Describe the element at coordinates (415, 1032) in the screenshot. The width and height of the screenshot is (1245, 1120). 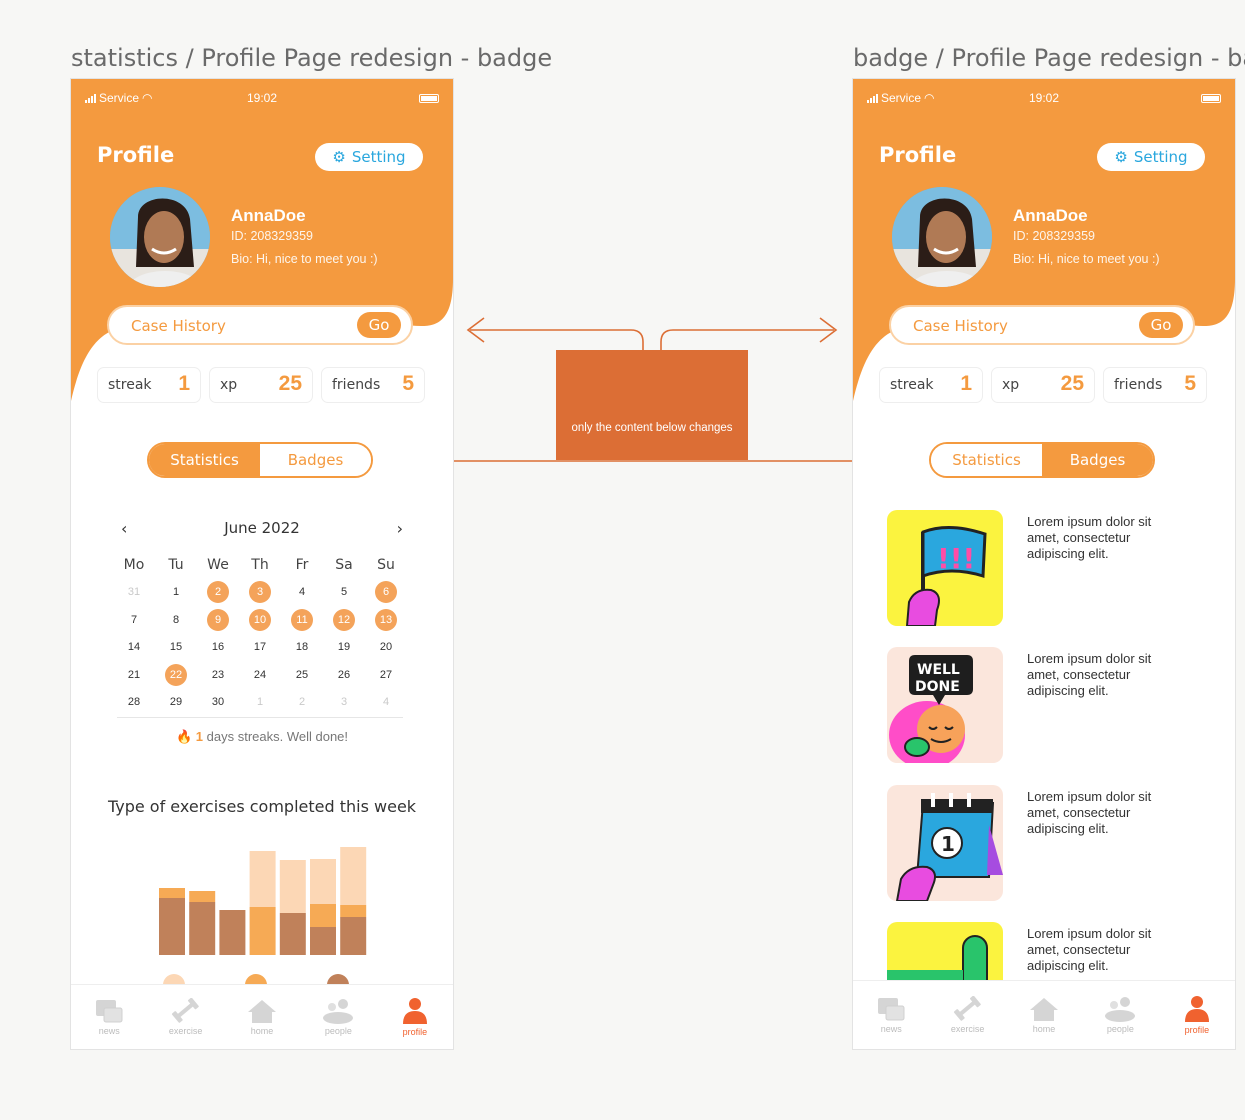
I see `nav-label: profile` at that location.